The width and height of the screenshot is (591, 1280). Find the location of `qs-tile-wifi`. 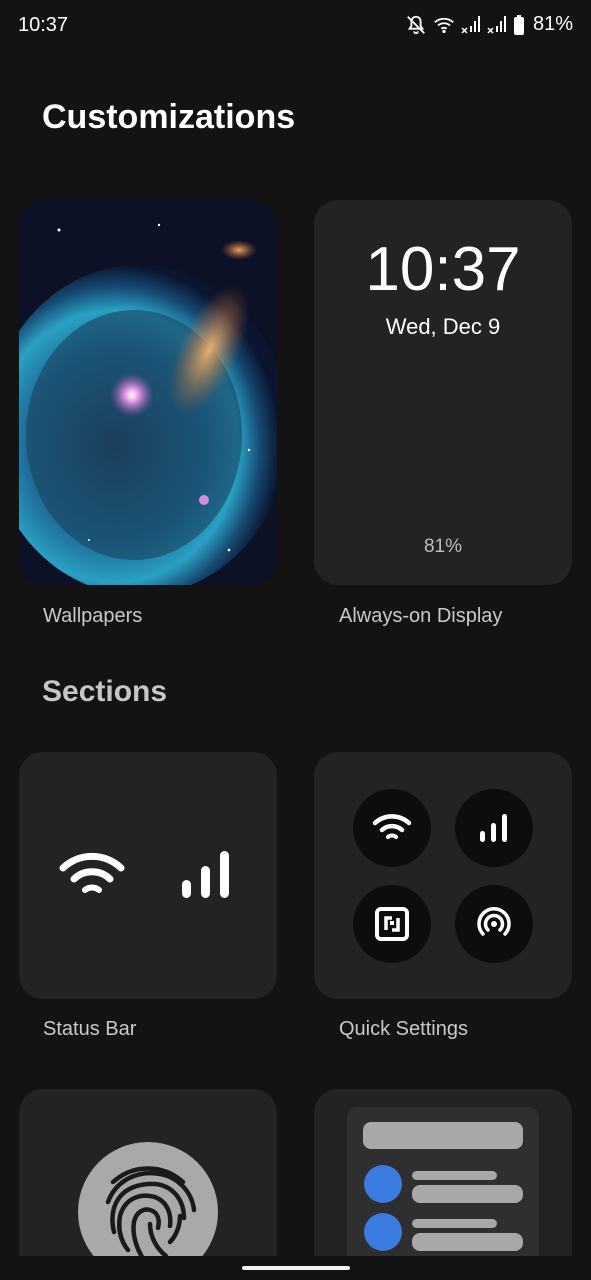

qs-tile-wifi is located at coordinates (392, 828).